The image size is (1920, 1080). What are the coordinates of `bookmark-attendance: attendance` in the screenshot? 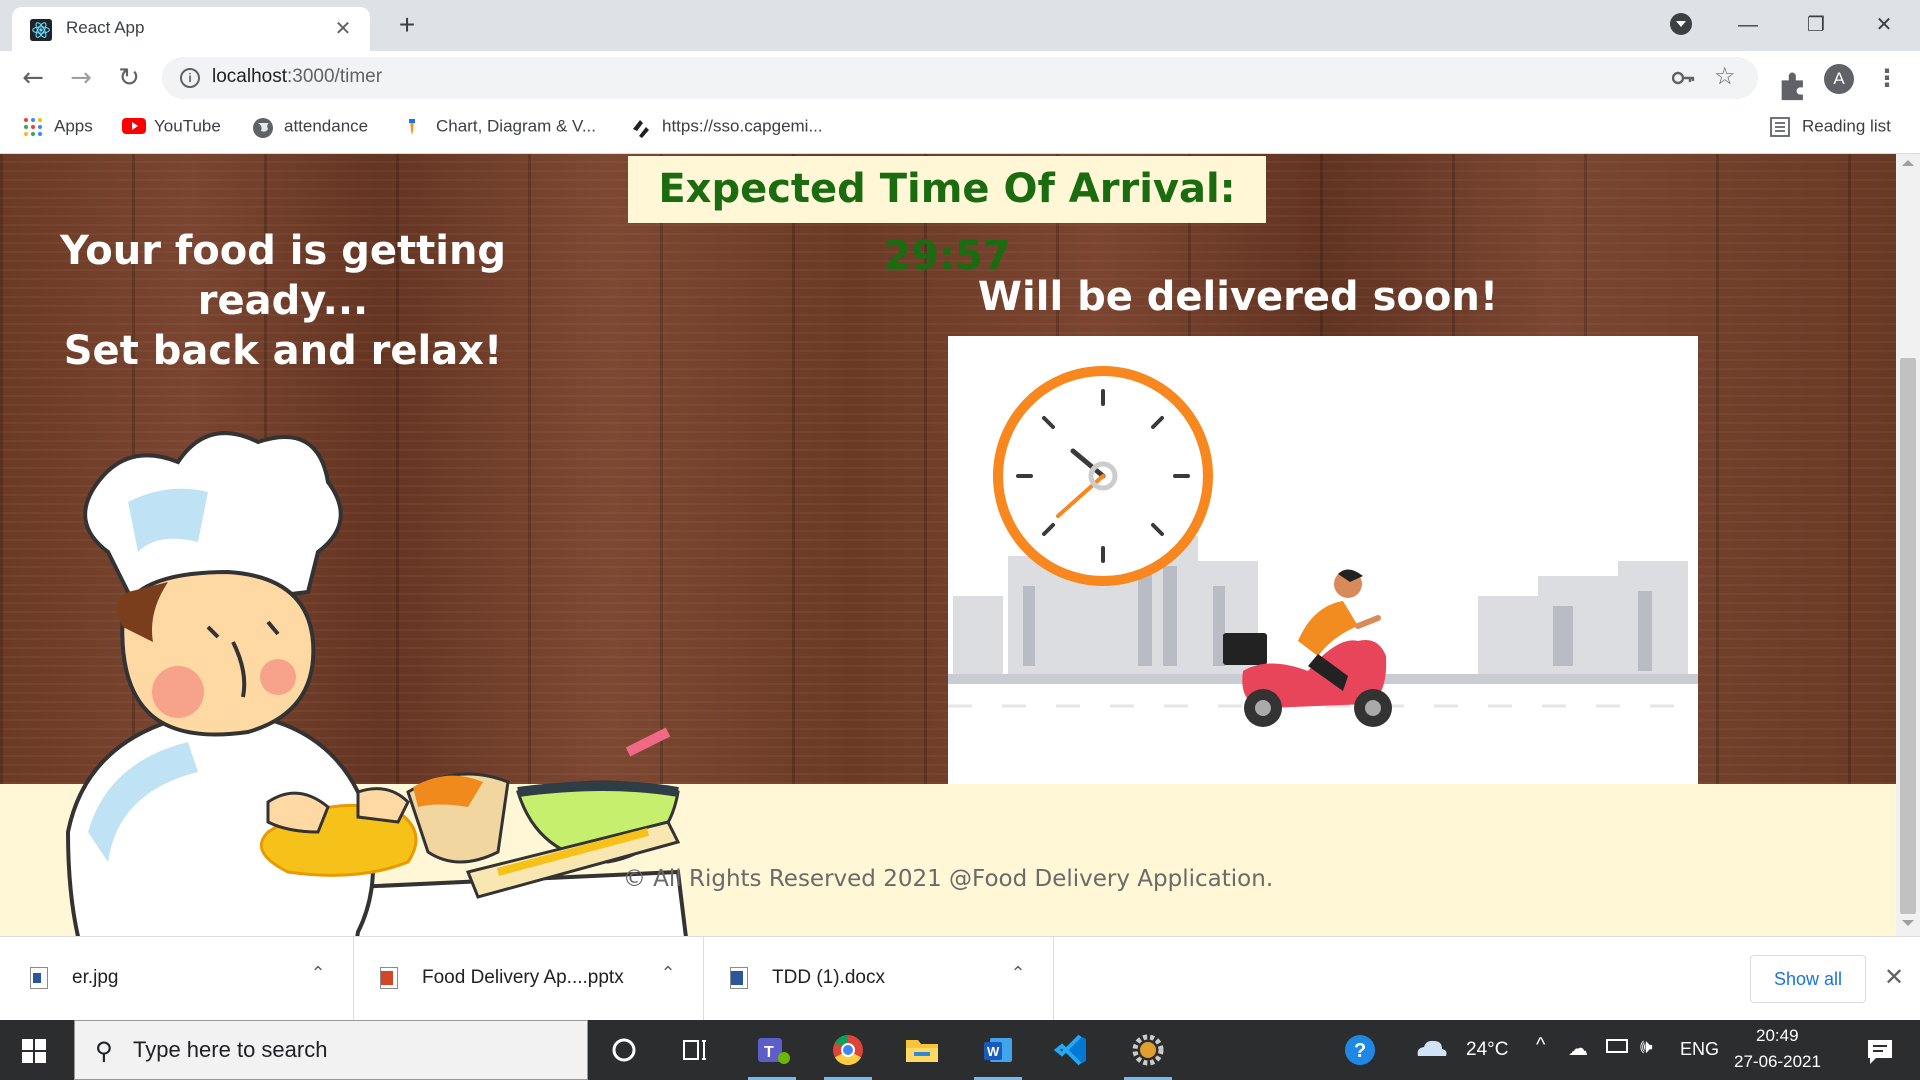 It's located at (310, 129).